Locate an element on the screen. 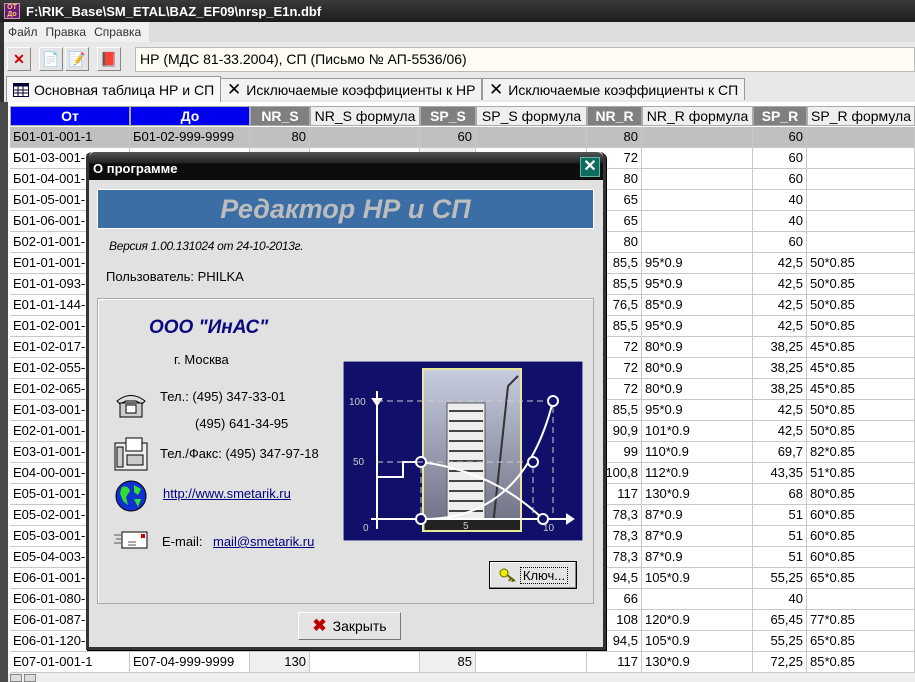 The height and width of the screenshot is (682, 915). close-button: ✖ Закрыть is located at coordinates (349, 626).